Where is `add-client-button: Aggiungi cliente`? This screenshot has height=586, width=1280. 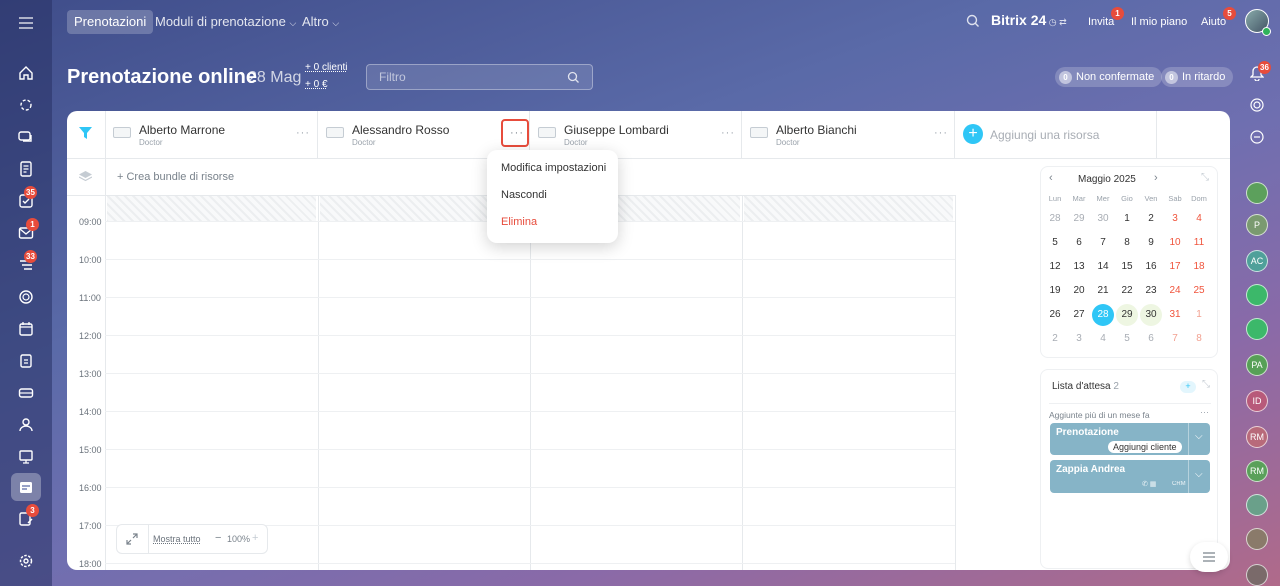
add-client-button: Aggiungi cliente is located at coordinates (1145, 447).